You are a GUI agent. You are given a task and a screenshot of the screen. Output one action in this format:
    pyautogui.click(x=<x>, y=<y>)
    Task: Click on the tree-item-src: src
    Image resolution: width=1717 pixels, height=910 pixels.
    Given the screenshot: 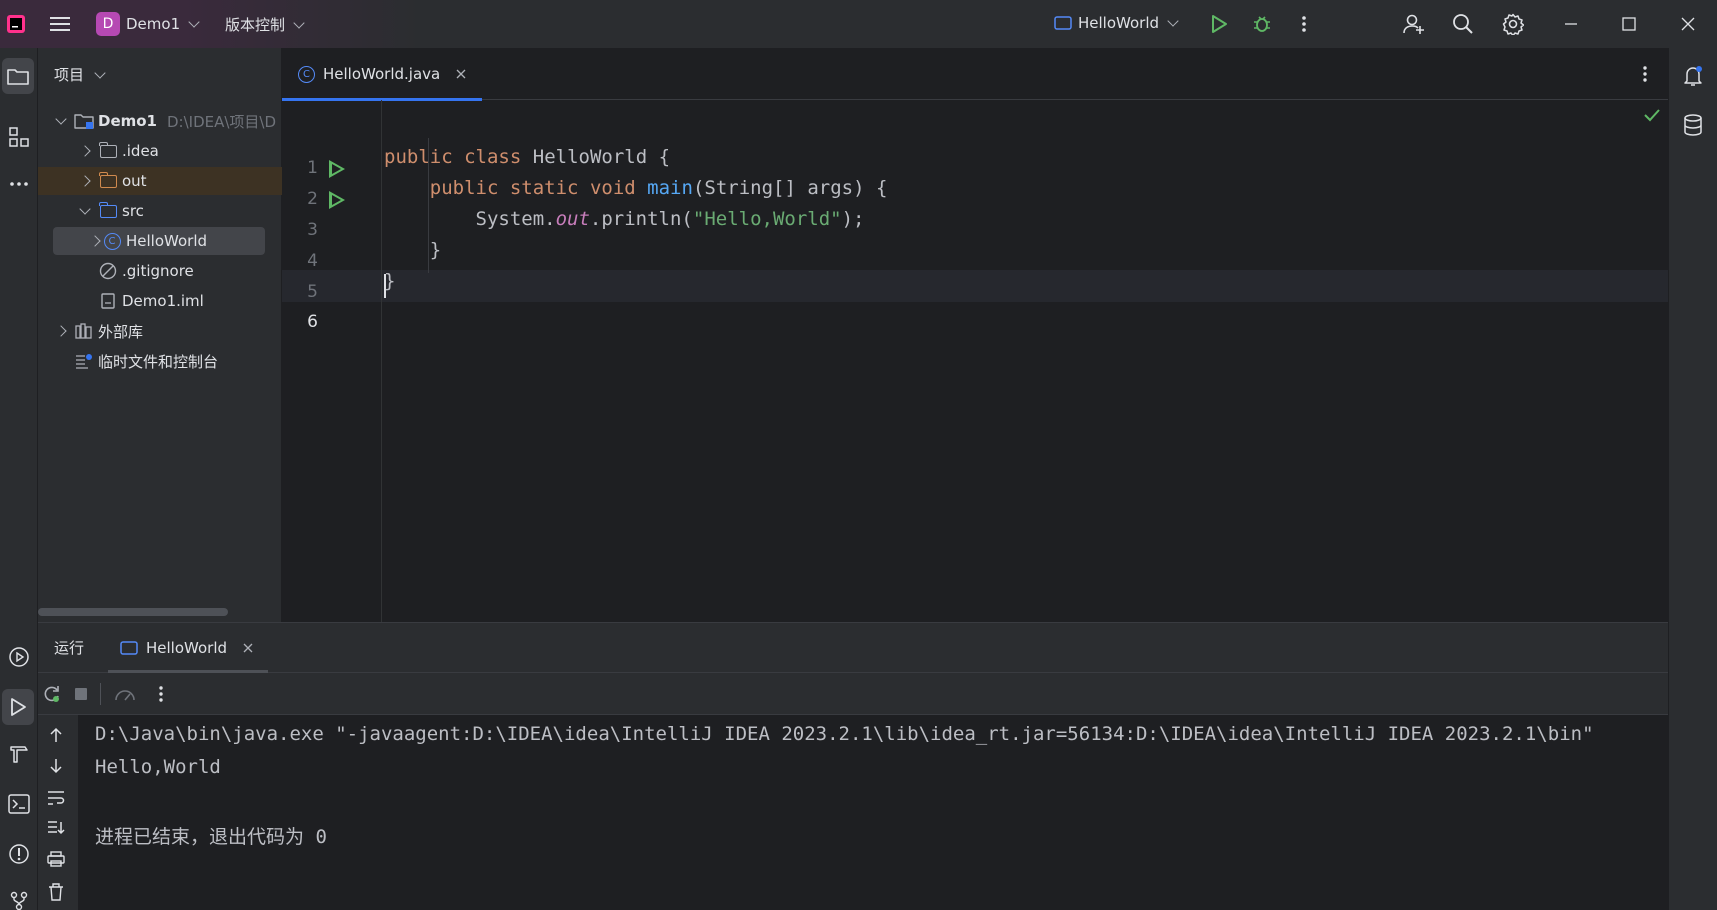 What is the action you would take?
    pyautogui.click(x=160, y=211)
    